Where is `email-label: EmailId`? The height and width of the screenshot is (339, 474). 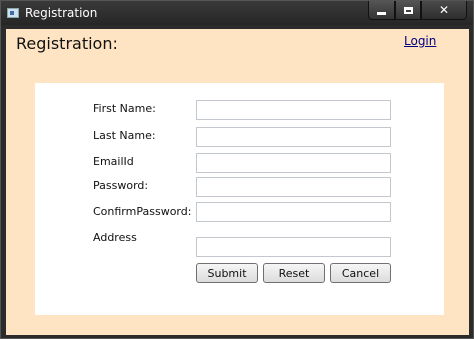 email-label: EmailId is located at coordinates (113, 161).